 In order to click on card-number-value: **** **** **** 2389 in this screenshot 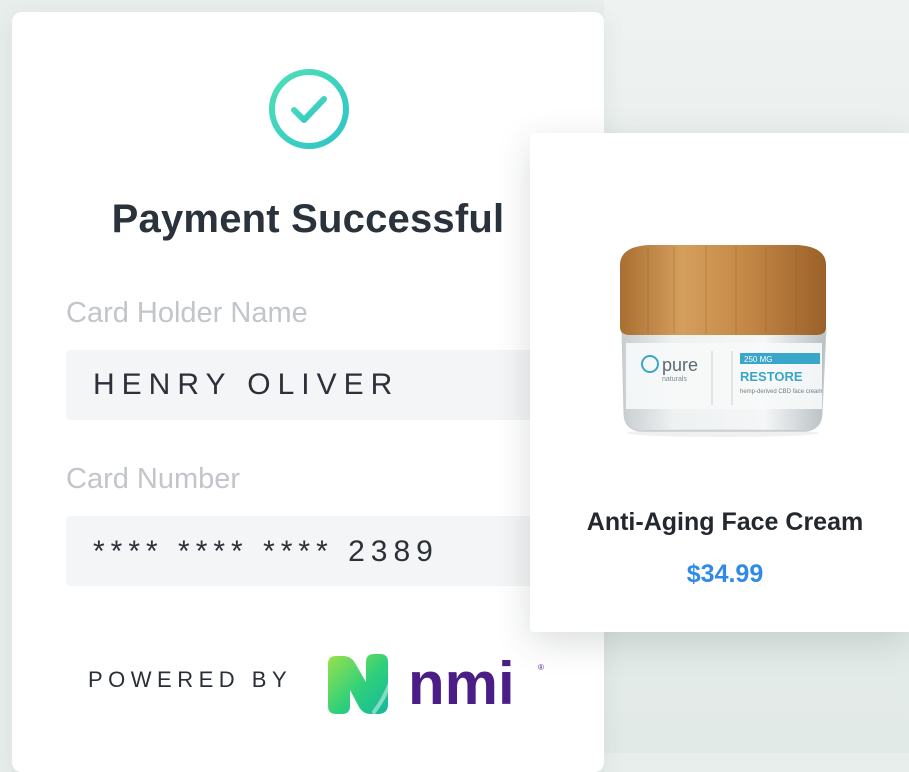, I will do `click(266, 551)`.